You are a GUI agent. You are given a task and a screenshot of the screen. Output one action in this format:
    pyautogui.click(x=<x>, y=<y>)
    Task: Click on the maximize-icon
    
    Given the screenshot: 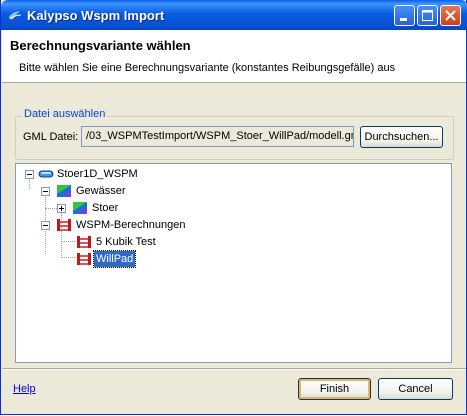 What is the action you would take?
    pyautogui.click(x=427, y=15)
    